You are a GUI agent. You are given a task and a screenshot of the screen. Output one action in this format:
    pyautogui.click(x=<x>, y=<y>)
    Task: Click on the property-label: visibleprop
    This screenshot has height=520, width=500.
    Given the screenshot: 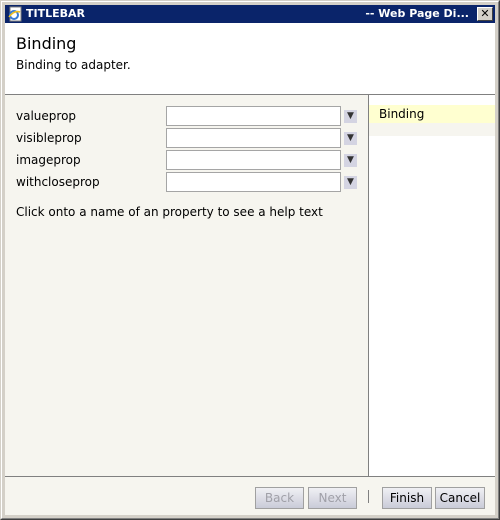 What is the action you would take?
    pyautogui.click(x=49, y=138)
    